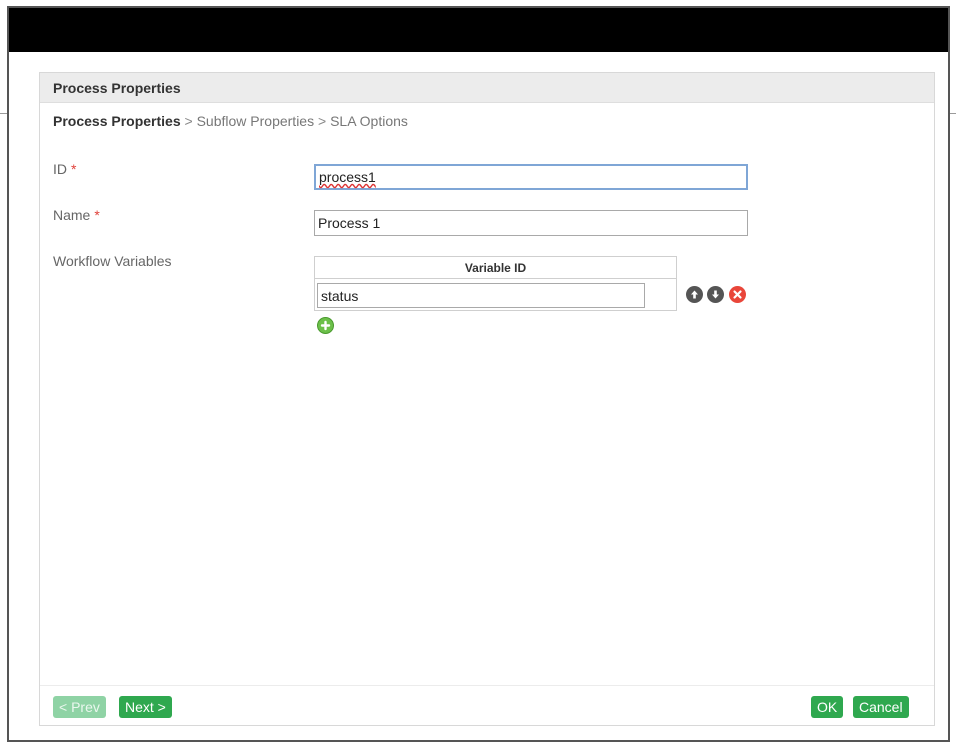 The height and width of the screenshot is (749, 956). What do you see at coordinates (737, 294) in the screenshot?
I see `delete-circle-icon` at bounding box center [737, 294].